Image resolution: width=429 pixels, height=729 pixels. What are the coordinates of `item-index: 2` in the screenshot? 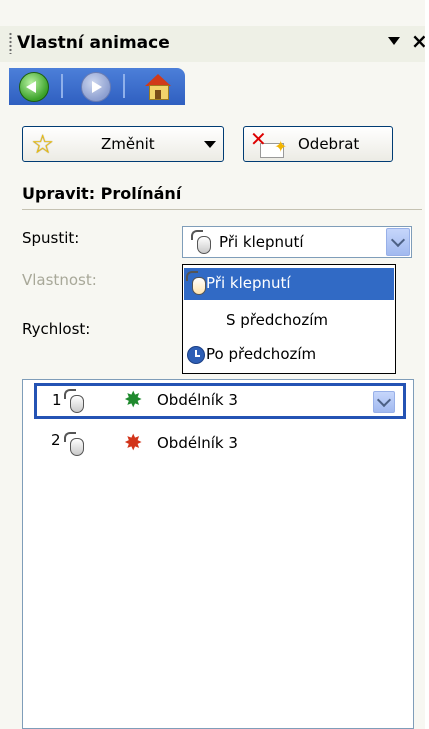 It's located at (56, 440).